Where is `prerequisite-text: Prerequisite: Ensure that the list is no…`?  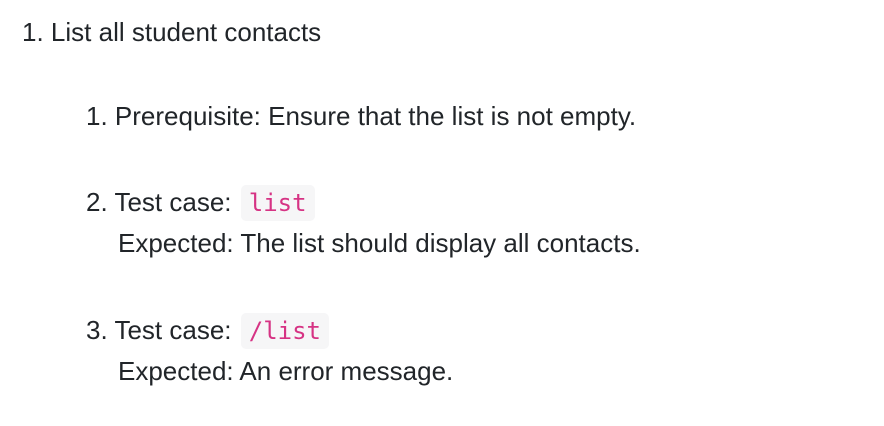
prerequisite-text: Prerequisite: Ensure that the list is no… is located at coordinates (375, 116).